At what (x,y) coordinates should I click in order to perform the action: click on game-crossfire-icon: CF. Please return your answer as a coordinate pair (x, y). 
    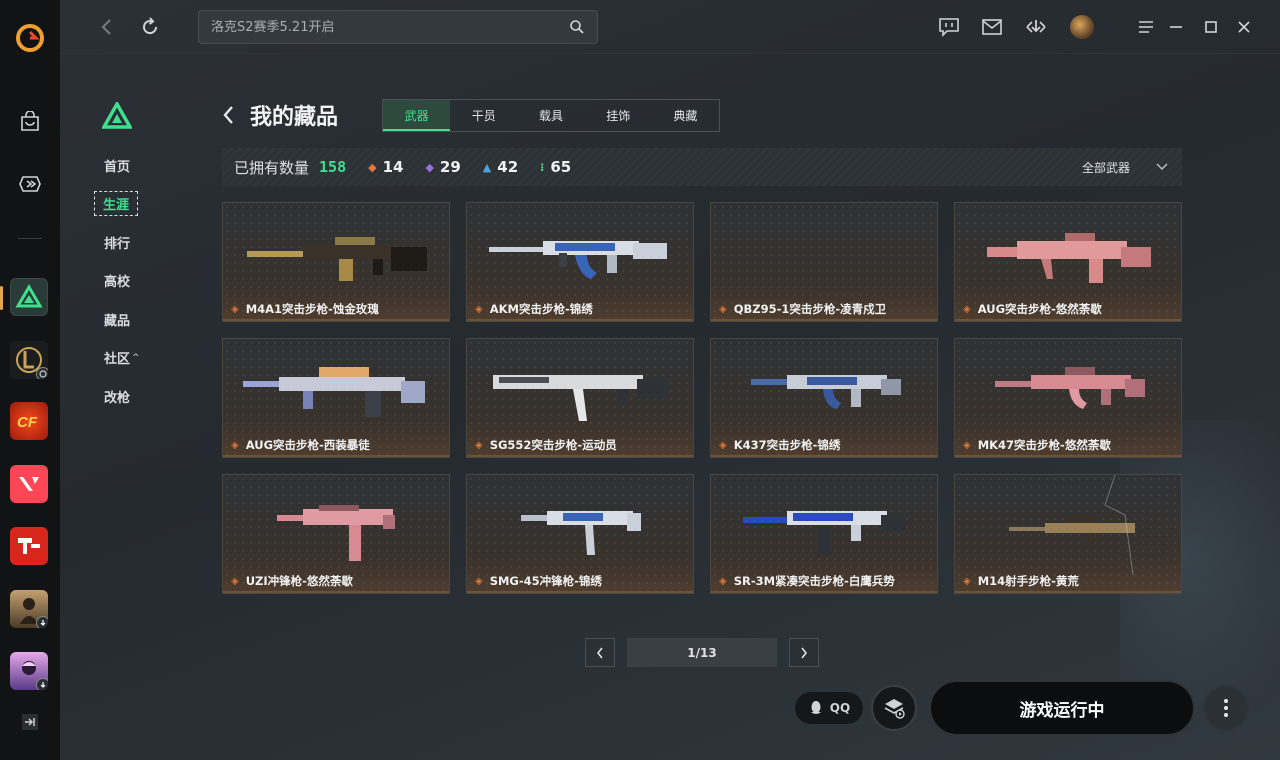
    Looking at the image, I should click on (29, 421).